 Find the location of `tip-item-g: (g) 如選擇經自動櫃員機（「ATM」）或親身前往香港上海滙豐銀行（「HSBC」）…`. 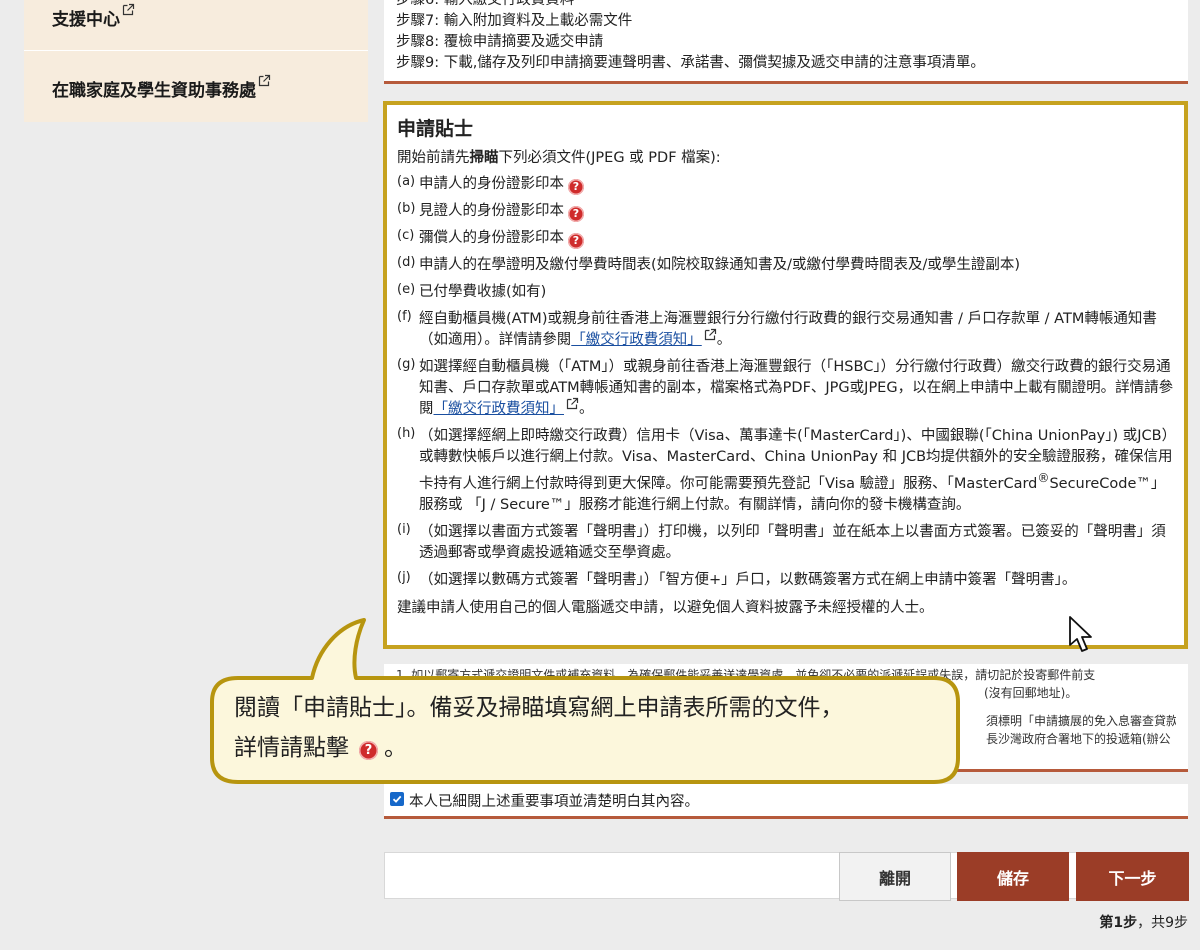

tip-item-g: (g) 如選擇經自動櫃員機（「ATM」）或親身前往香港上海滙豐銀行（「HSBC」）… is located at coordinates (785, 387).